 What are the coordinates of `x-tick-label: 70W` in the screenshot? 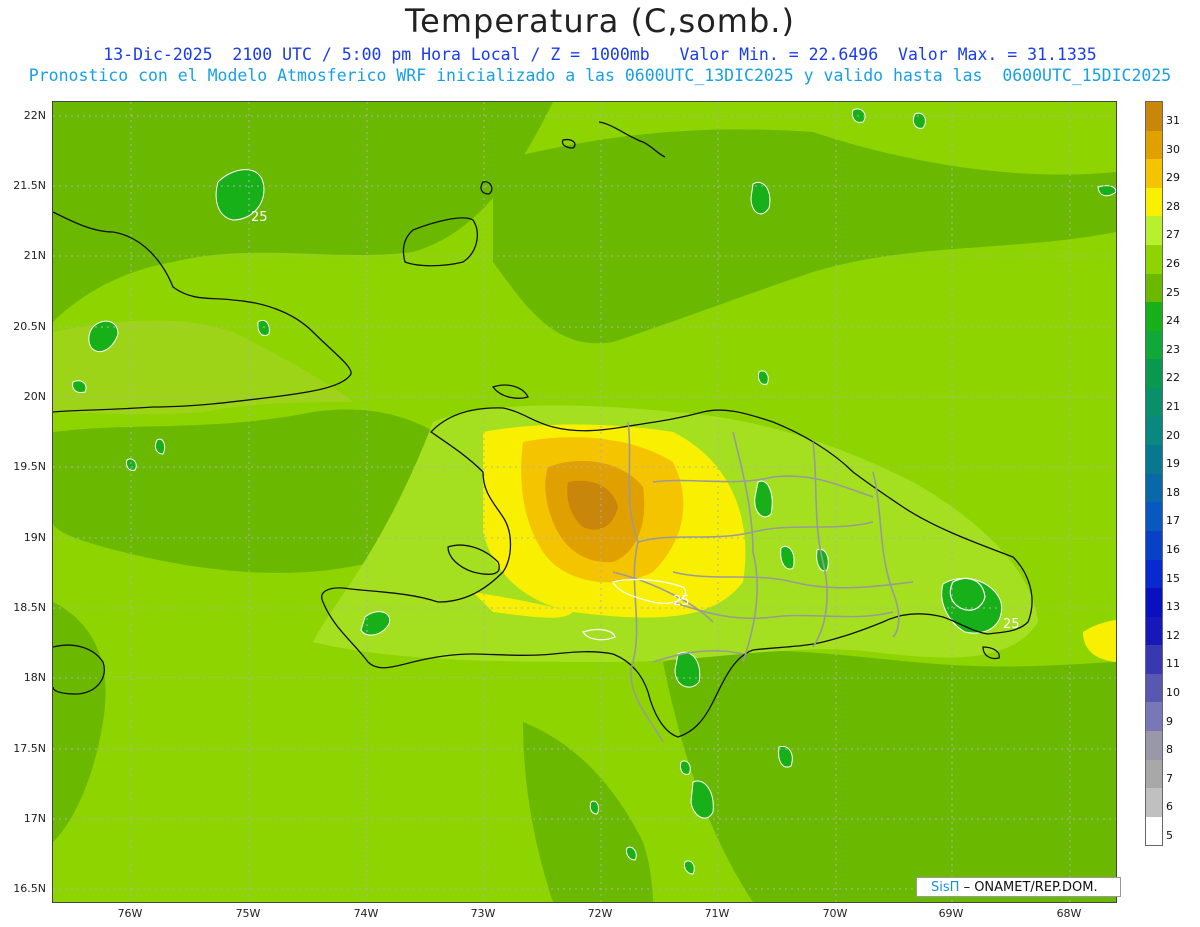 It's located at (835, 913).